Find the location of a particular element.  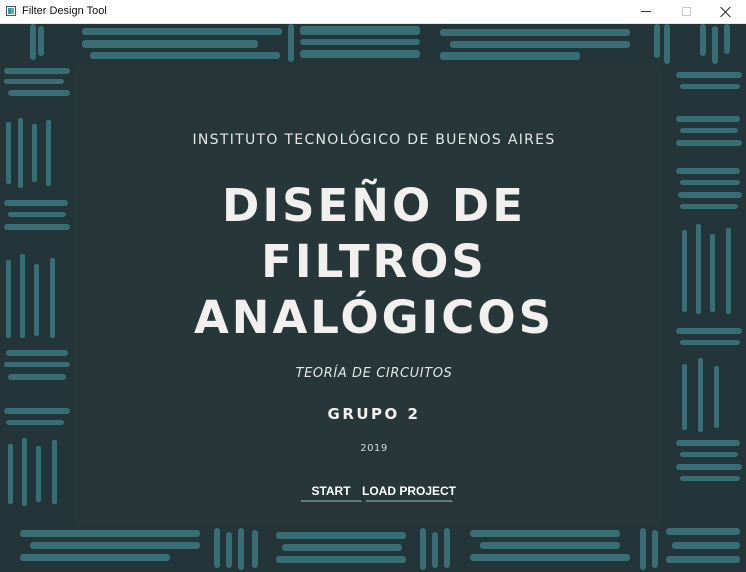

group-label: GRUPO 2 is located at coordinates (374, 414).